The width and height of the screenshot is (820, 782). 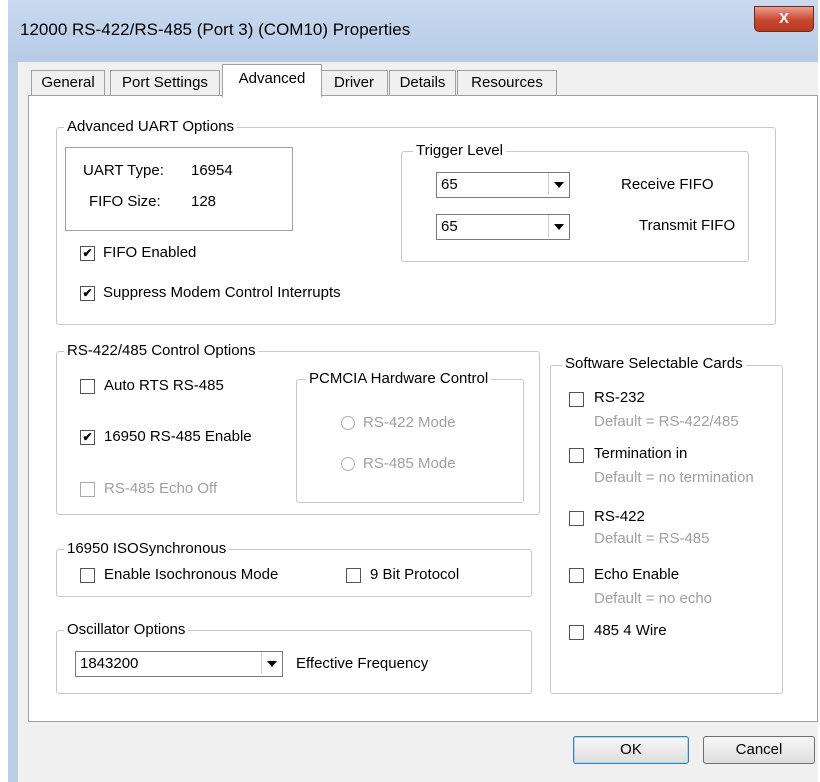 What do you see at coordinates (630, 630) in the screenshot?
I see `four-wire-label: 485 4 Wire` at bounding box center [630, 630].